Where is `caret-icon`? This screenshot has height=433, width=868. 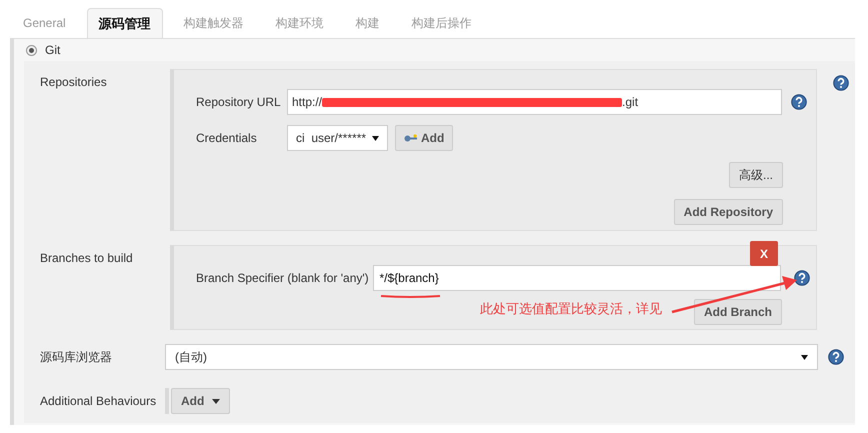 caret-icon is located at coordinates (216, 401).